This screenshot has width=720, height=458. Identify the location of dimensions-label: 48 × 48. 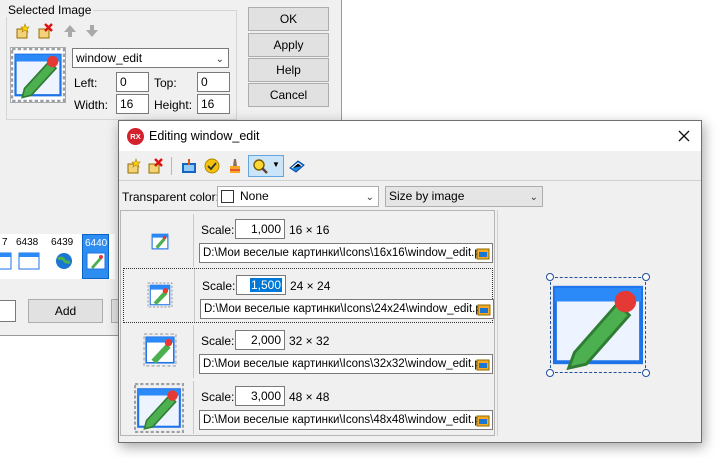
(309, 397).